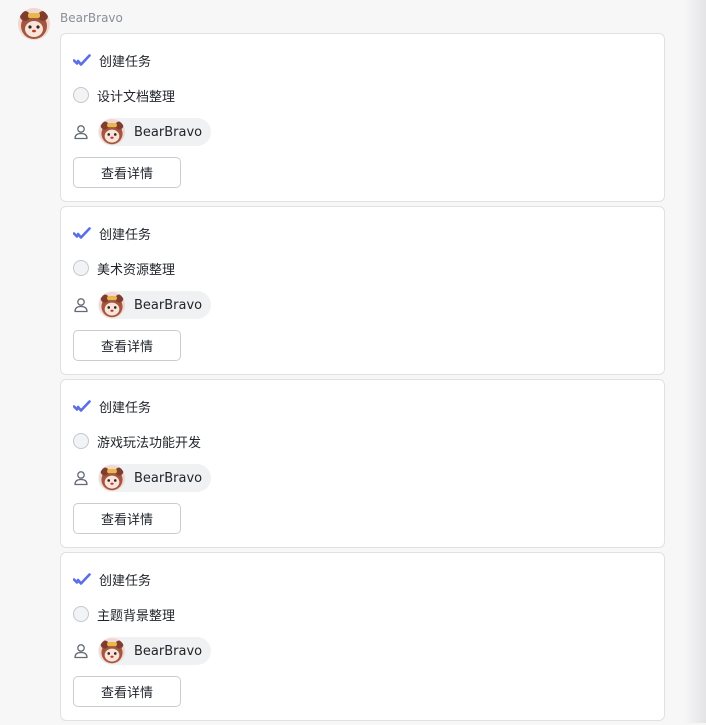 Image resolution: width=706 pixels, height=725 pixels. I want to click on sender-avatar, so click(34, 24).